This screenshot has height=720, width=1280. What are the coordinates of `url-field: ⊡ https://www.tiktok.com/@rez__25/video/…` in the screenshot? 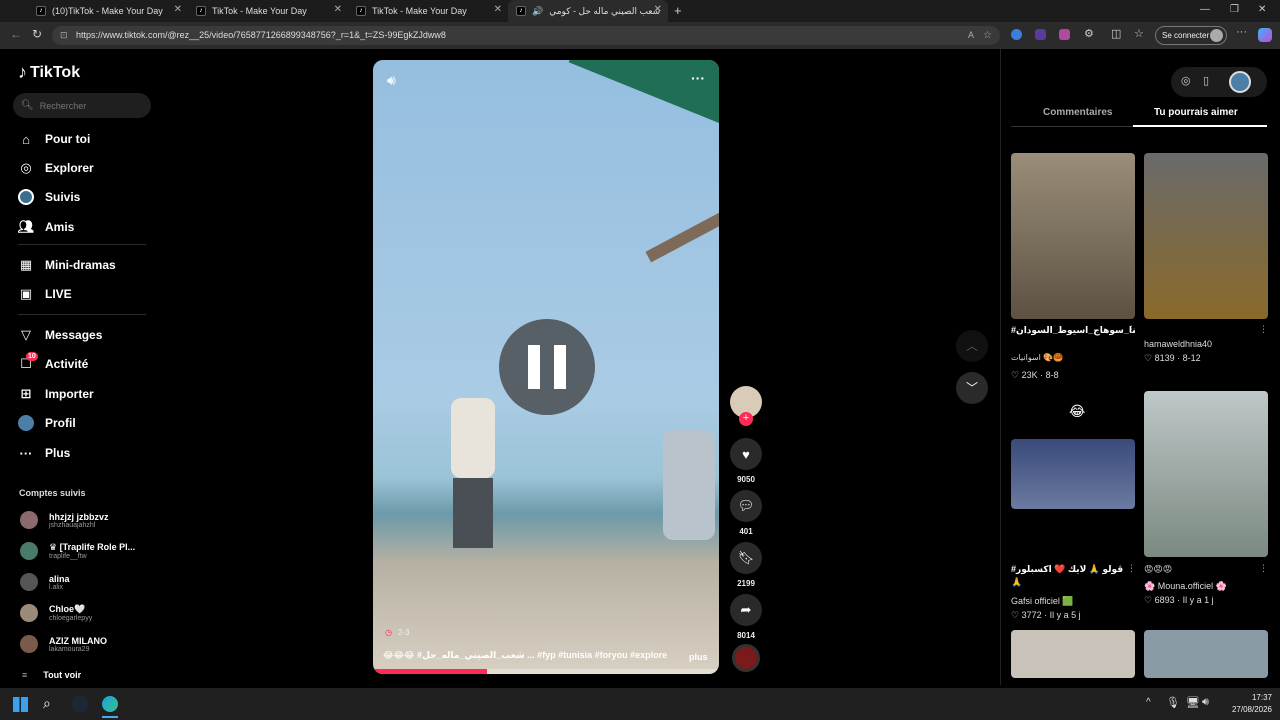 It's located at (526, 35).